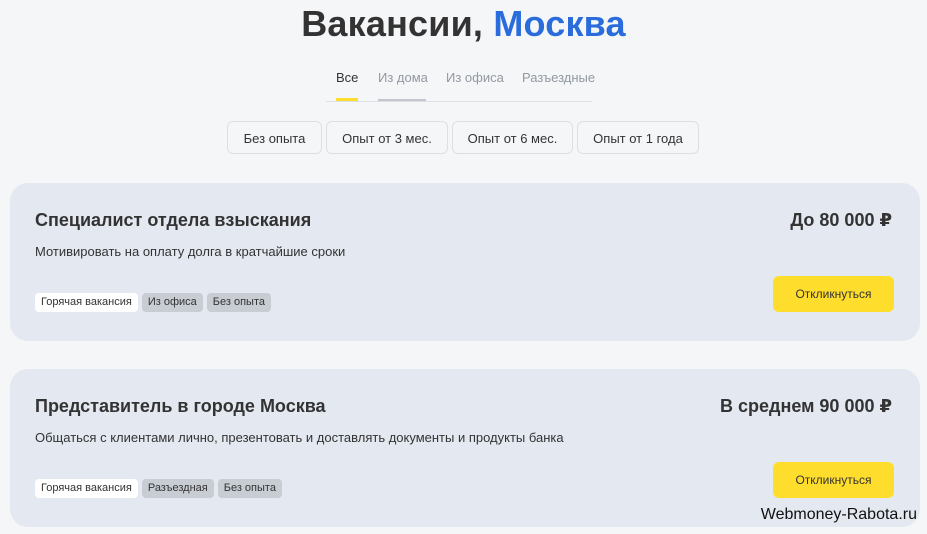 Image resolution: width=927 pixels, height=534 pixels. Describe the element at coordinates (347, 99) in the screenshot. I see `tab-active-indicator` at that location.